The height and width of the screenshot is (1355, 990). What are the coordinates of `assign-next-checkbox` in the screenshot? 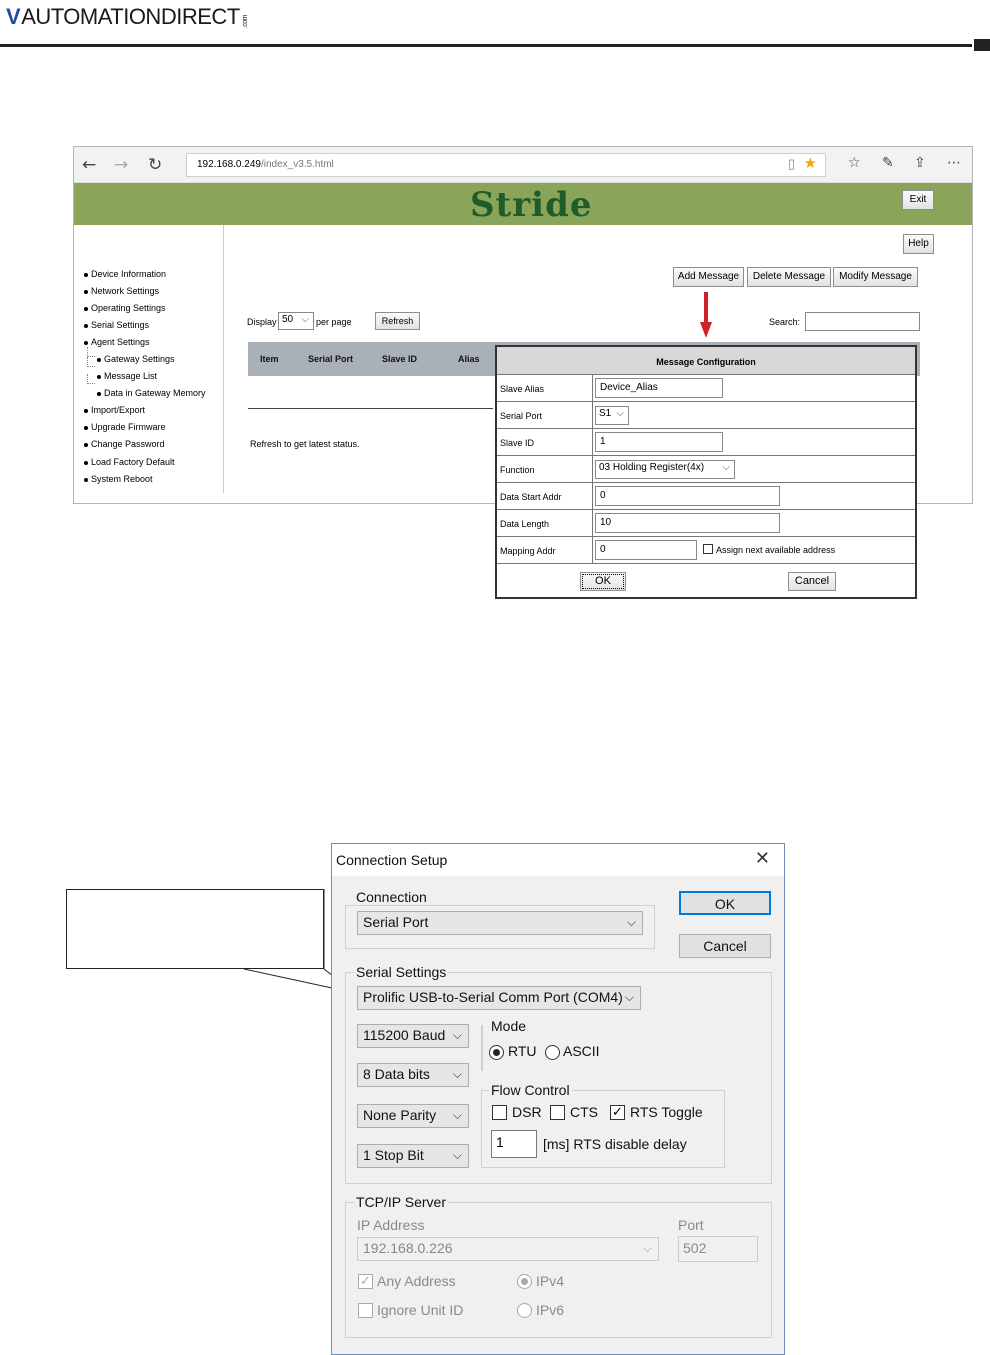 It's located at (708, 549).